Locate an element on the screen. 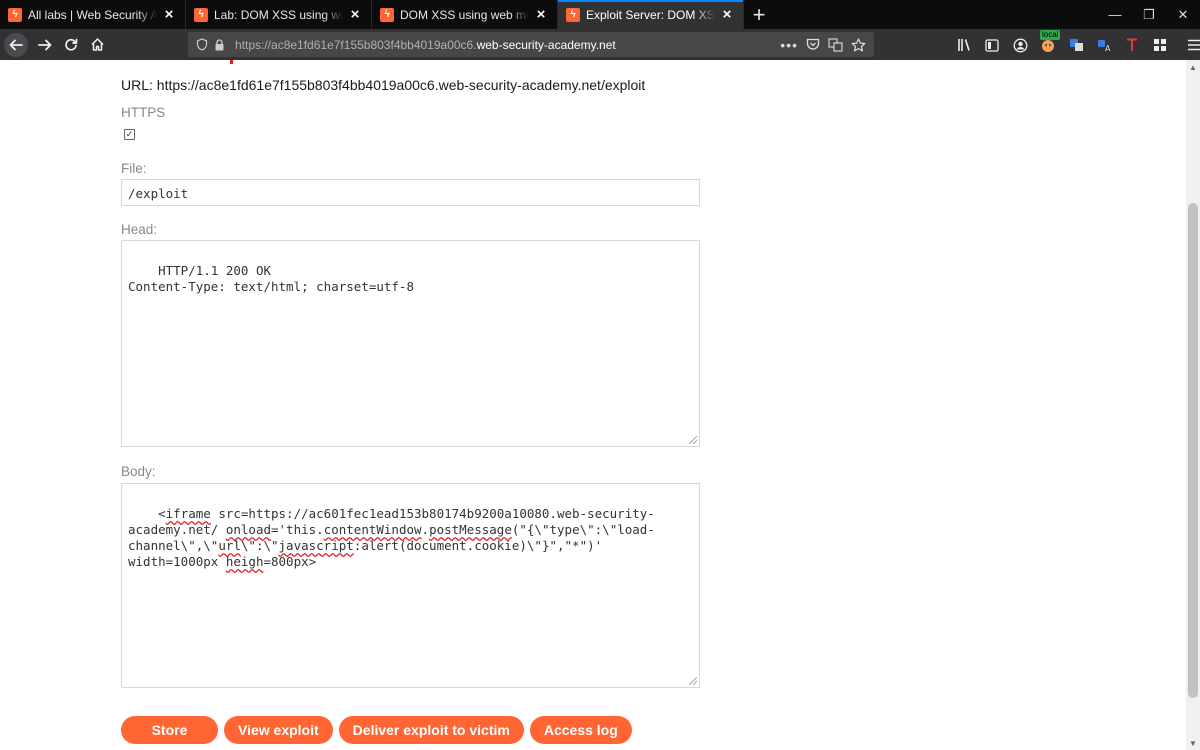  translate-alt-button: A is located at coordinates (1104, 45).